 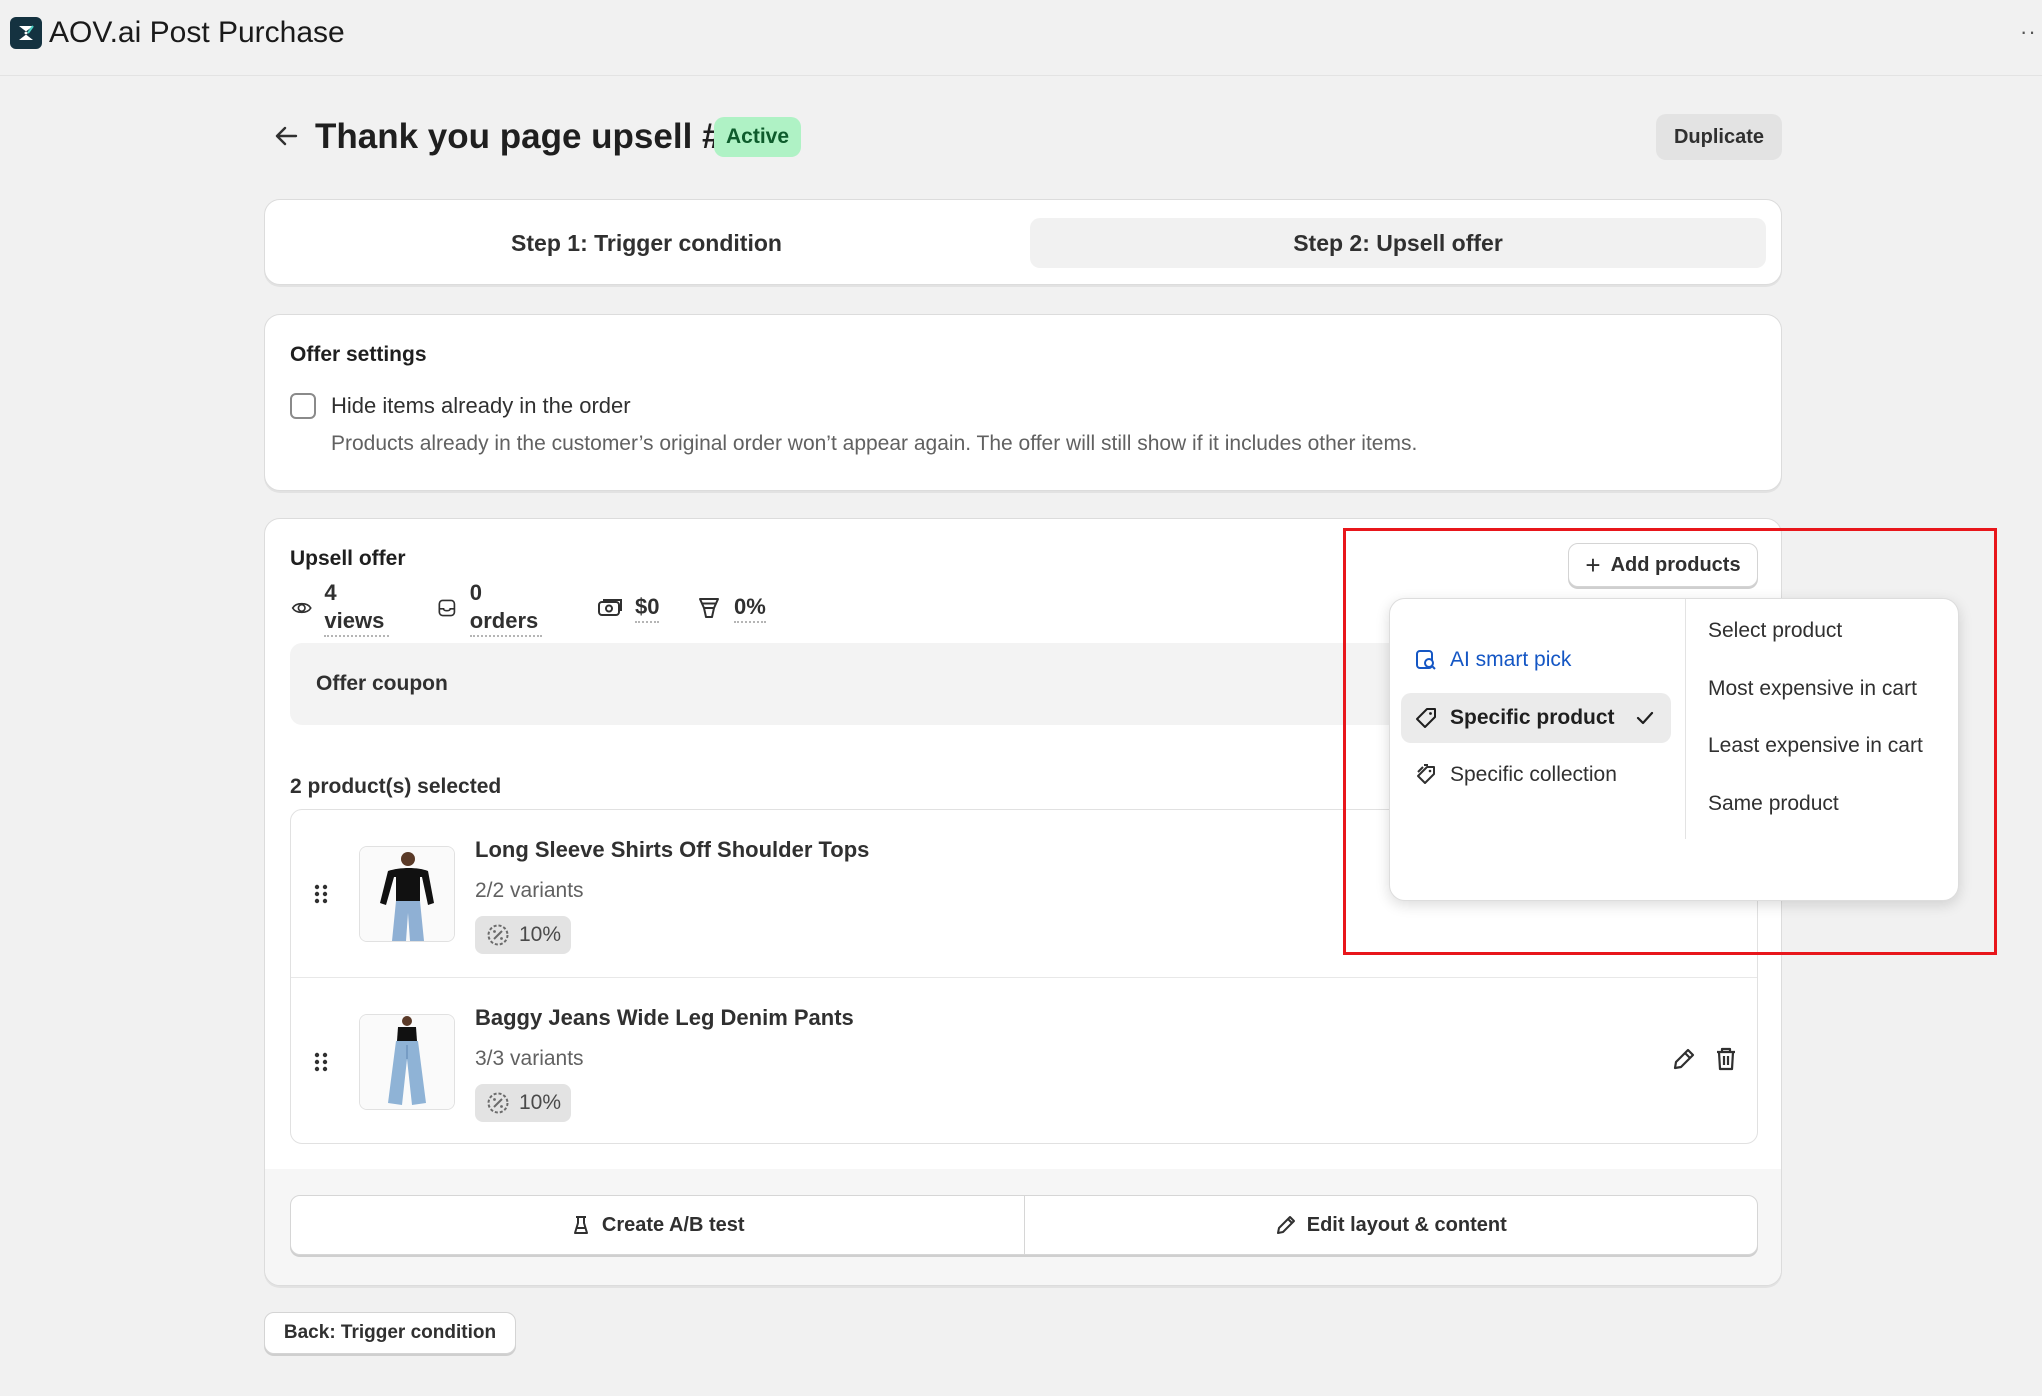 What do you see at coordinates (610, 607) in the screenshot?
I see `cash-icon` at bounding box center [610, 607].